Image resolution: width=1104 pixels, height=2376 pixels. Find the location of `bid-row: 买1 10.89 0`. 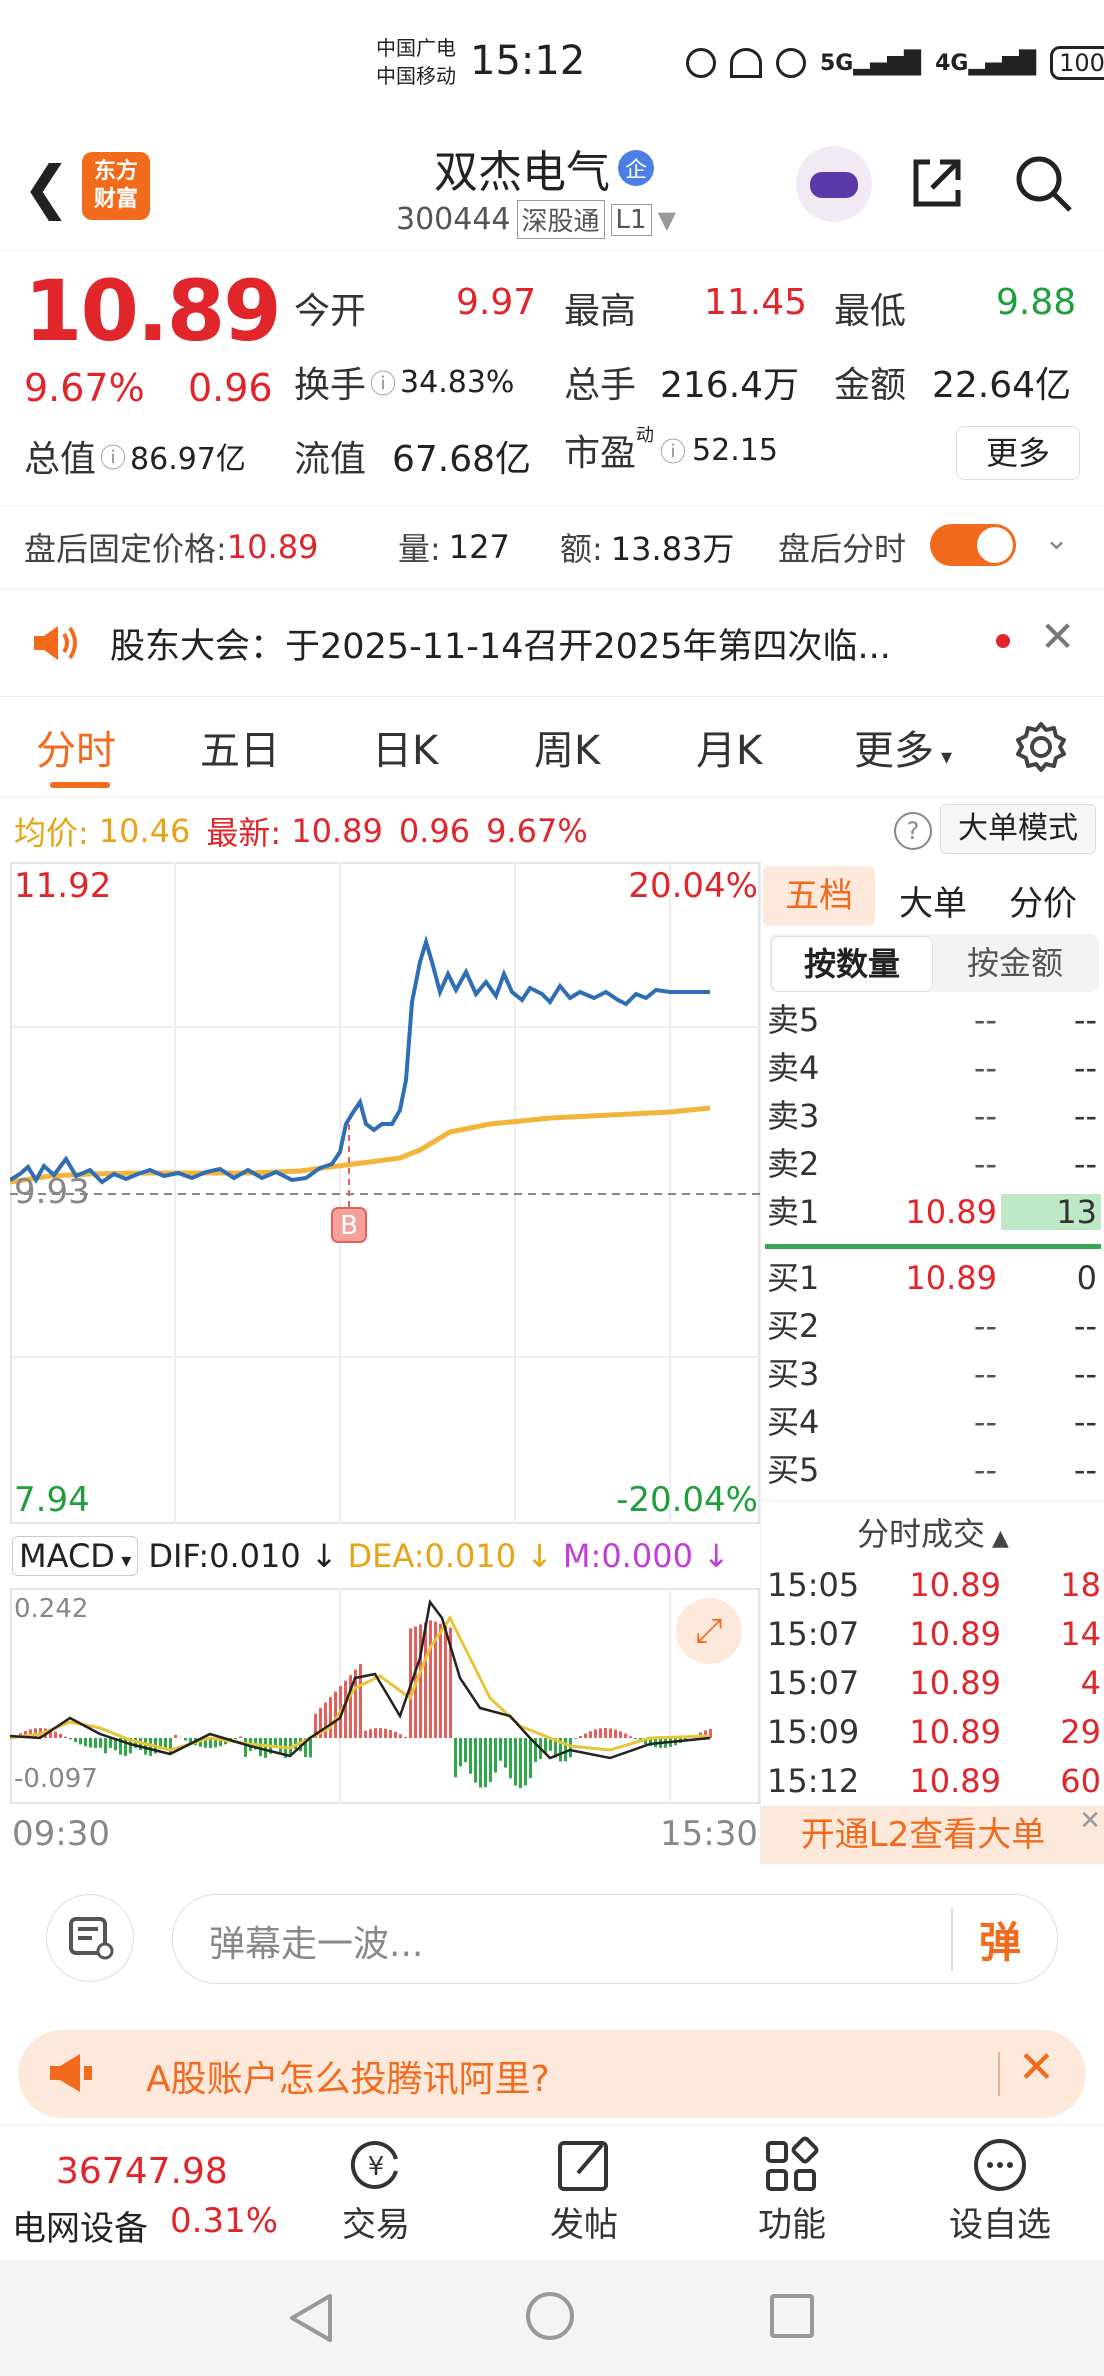

bid-row: 买1 10.89 0 is located at coordinates (931, 1278).